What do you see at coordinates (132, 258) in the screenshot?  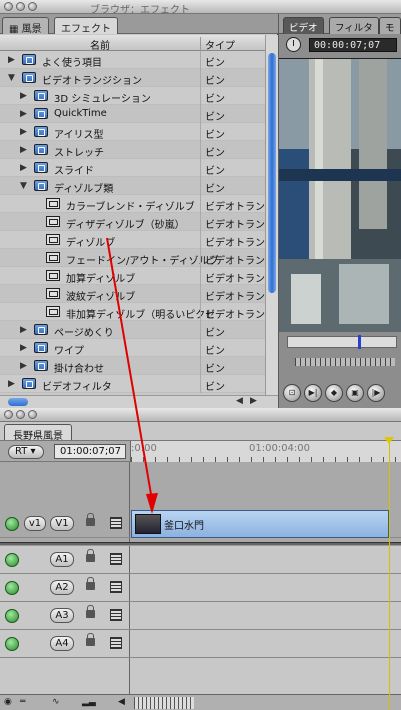 I see `list-item: フェードイン/アウト・ディゾルブビデオトランジ` at bounding box center [132, 258].